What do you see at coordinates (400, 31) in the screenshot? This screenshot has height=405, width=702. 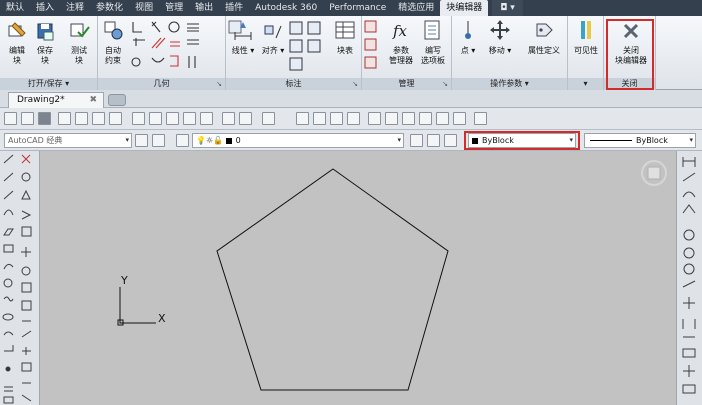 I see `svg-text: fx` at bounding box center [400, 31].